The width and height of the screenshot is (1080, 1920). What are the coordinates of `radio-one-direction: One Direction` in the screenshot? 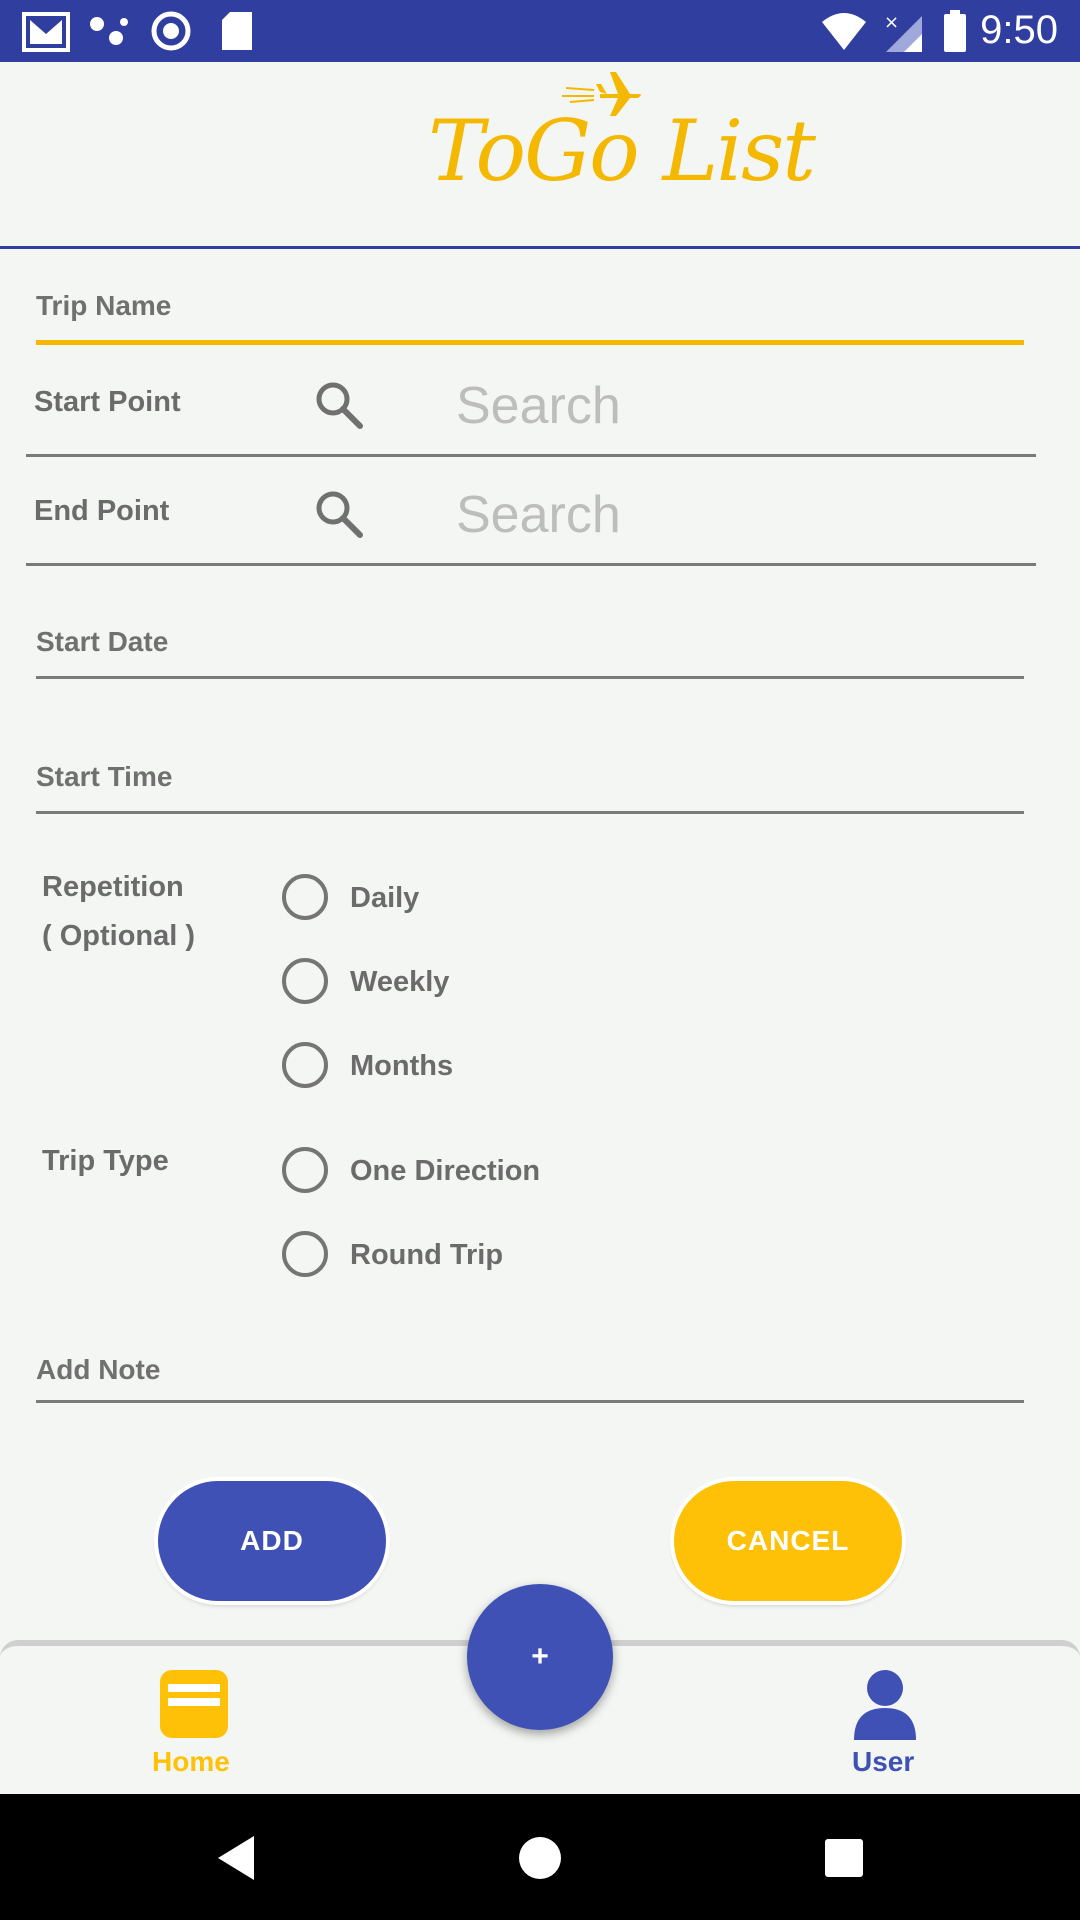 It's located at (482, 1173).